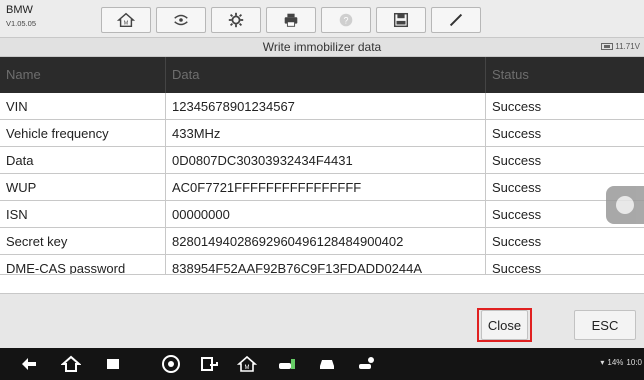 This screenshot has height=380, width=644. What do you see at coordinates (510, 74) in the screenshot?
I see `column-header-status: Status` at bounding box center [510, 74].